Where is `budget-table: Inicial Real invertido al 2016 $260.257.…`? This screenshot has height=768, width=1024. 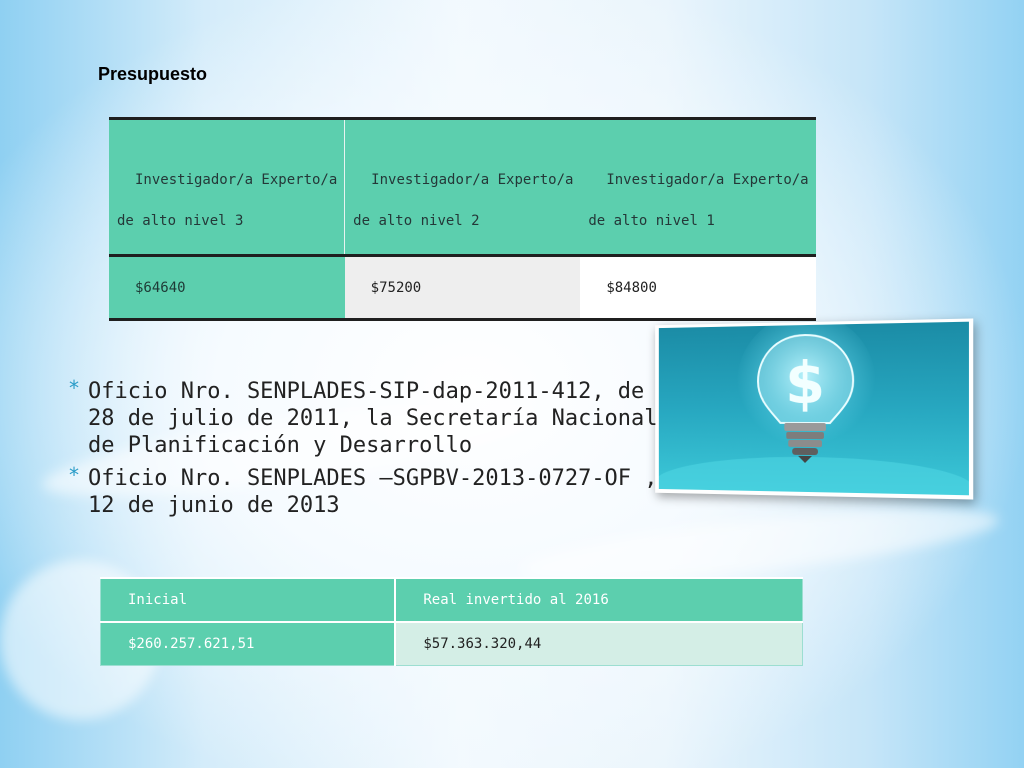
budget-table: Inicial Real invertido al 2016 $260.257.… is located at coordinates (451, 621).